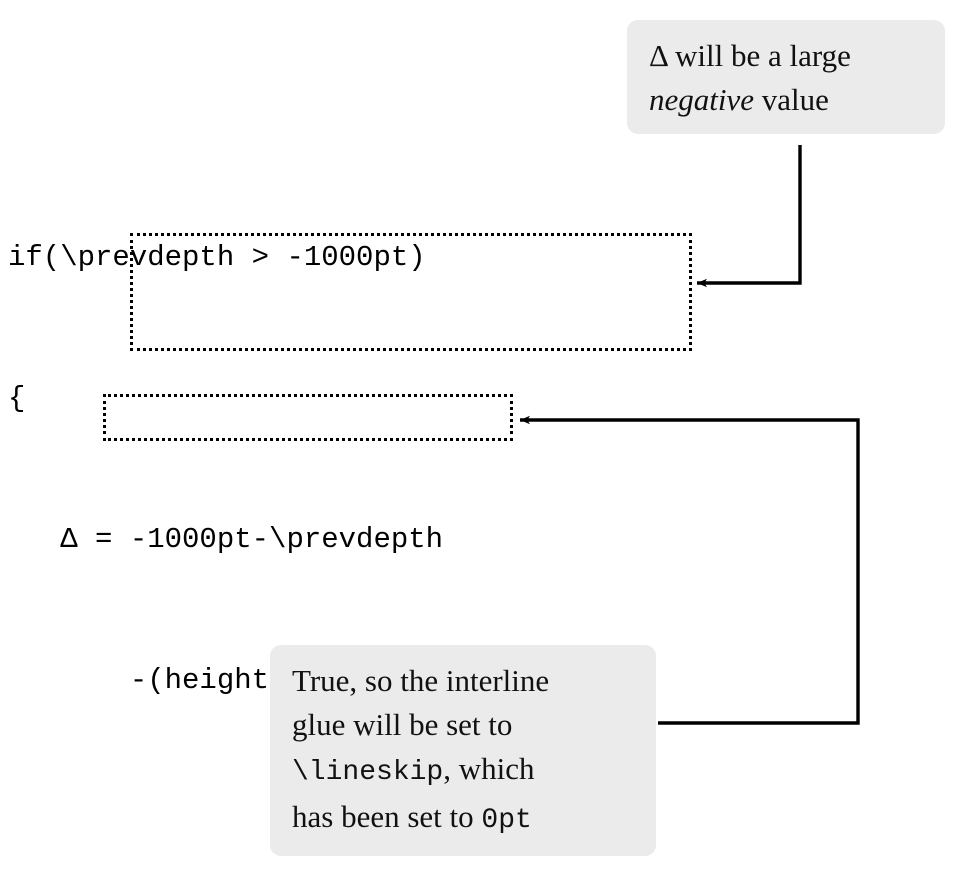 Image resolution: width=958 pixels, height=891 pixels. Describe the element at coordinates (791, 99) in the screenshot. I see `callout-negative-line2-suffix: value` at that location.